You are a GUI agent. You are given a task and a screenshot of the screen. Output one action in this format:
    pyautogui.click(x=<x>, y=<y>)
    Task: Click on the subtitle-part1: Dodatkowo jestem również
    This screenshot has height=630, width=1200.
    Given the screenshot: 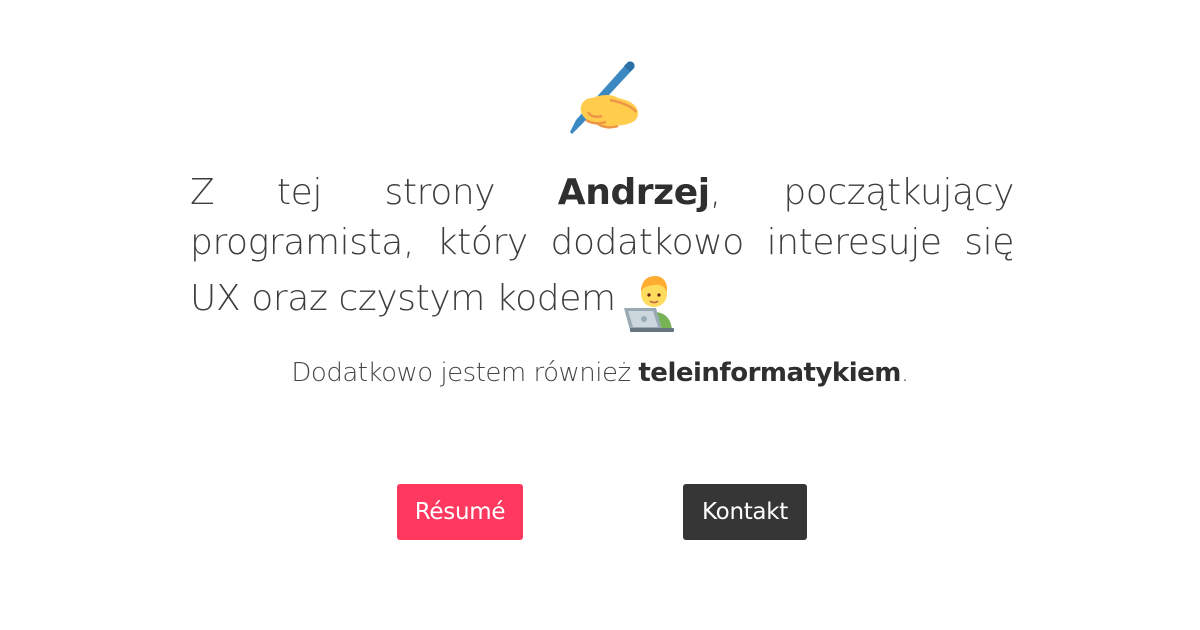 What is the action you would take?
    pyautogui.click(x=465, y=373)
    